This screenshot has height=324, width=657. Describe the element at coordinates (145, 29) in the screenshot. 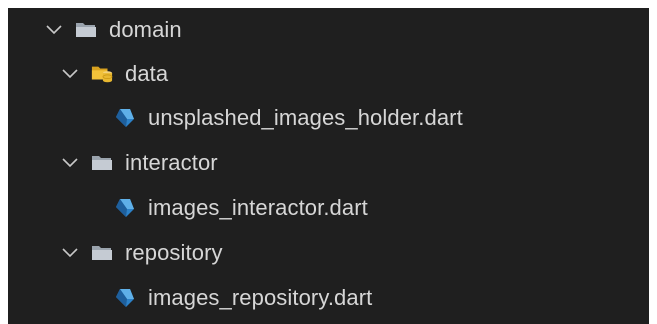

I see `tree-item-label: domain` at that location.